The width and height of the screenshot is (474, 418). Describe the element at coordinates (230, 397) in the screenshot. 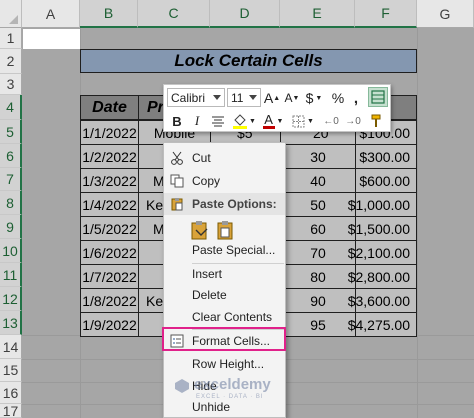

I see `watermark-tagline: EXCEL · DATA · BI` at that location.